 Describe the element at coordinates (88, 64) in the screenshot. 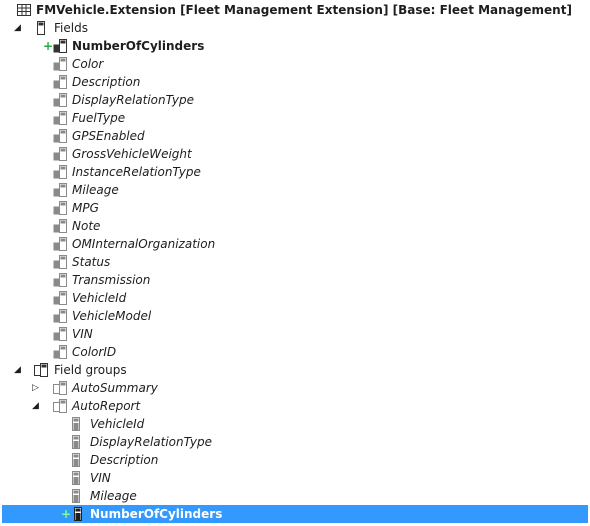

I see `field-label: Color` at that location.